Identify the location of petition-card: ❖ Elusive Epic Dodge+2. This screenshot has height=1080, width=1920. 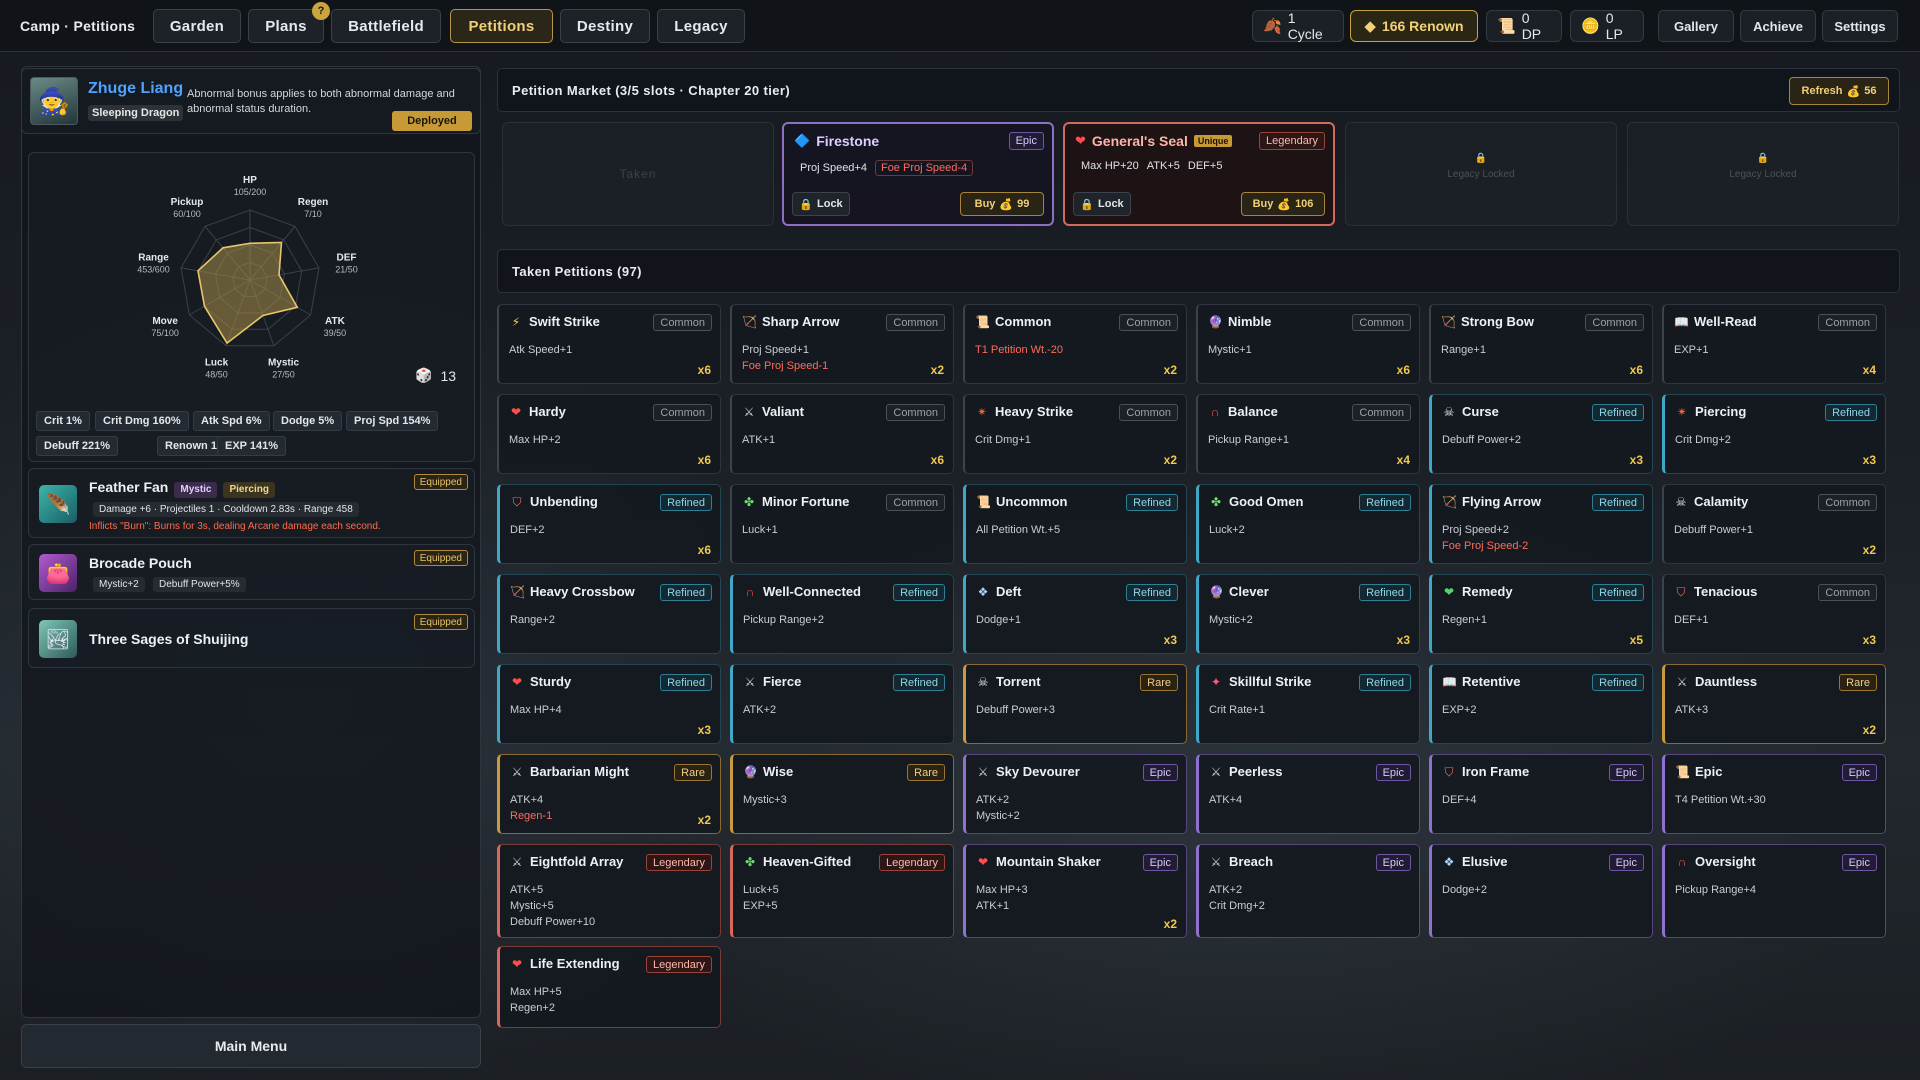
(1541, 891).